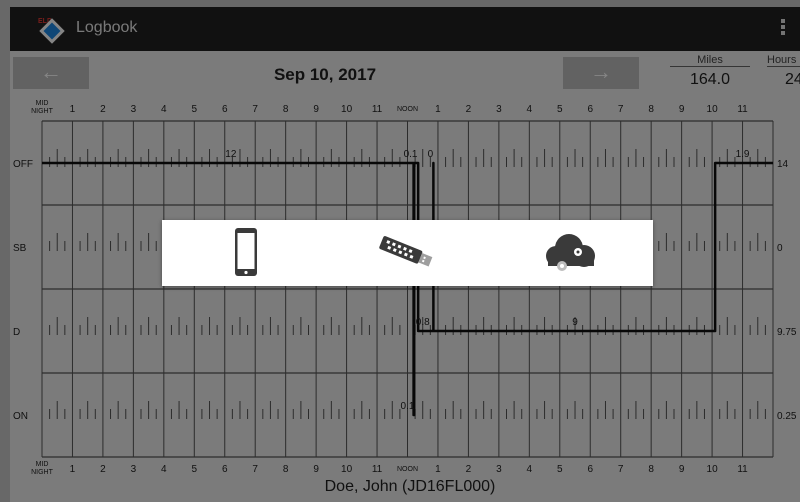 The image size is (800, 502). I want to click on usb-option, so click(406, 253).